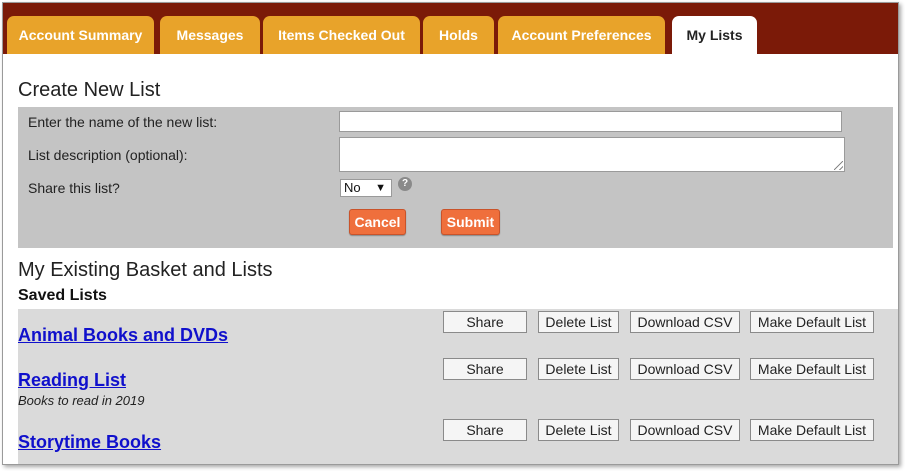 The height and width of the screenshot is (471, 905). I want to click on create-list-title: Create New List, so click(89, 90).